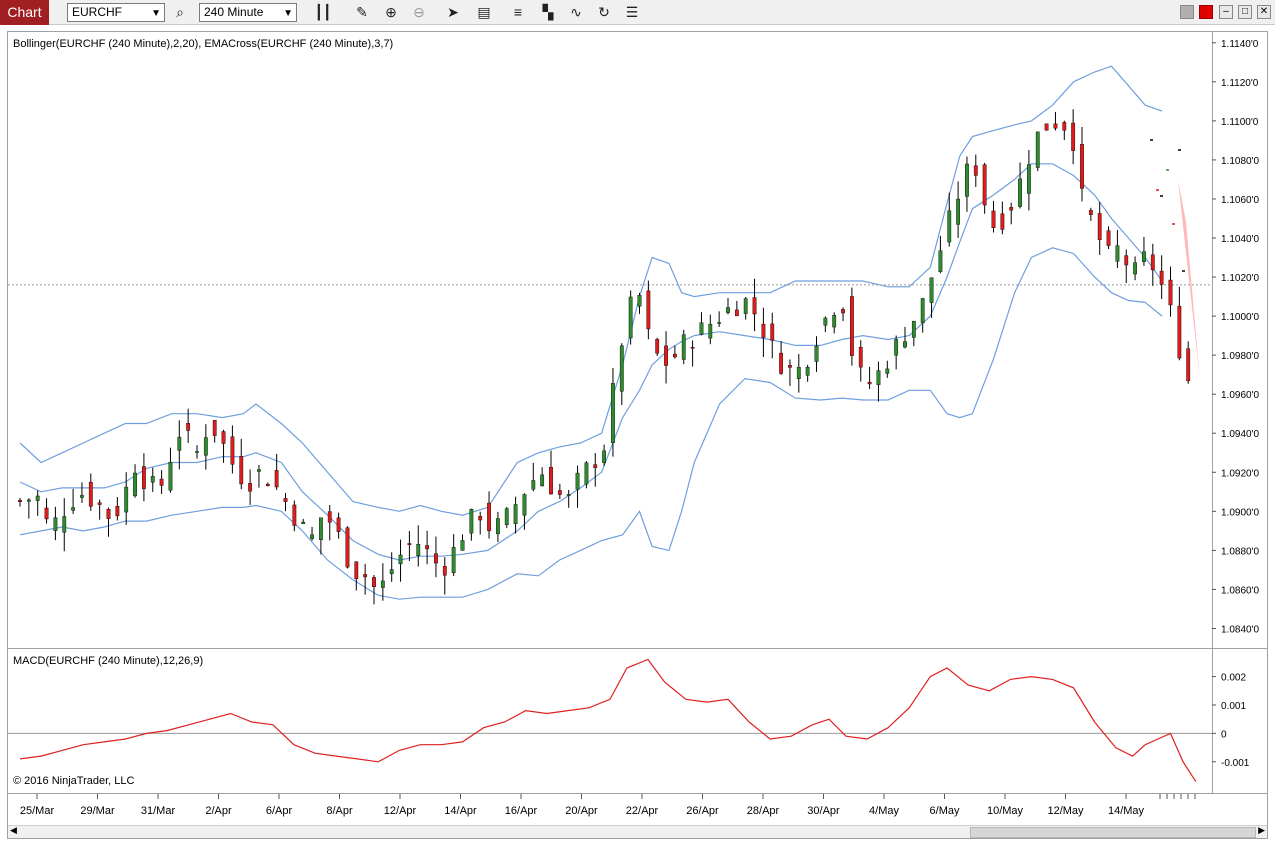 The image size is (1275, 847). What do you see at coordinates (1261, 830) in the screenshot?
I see `scroll-right-icon: ▶` at bounding box center [1261, 830].